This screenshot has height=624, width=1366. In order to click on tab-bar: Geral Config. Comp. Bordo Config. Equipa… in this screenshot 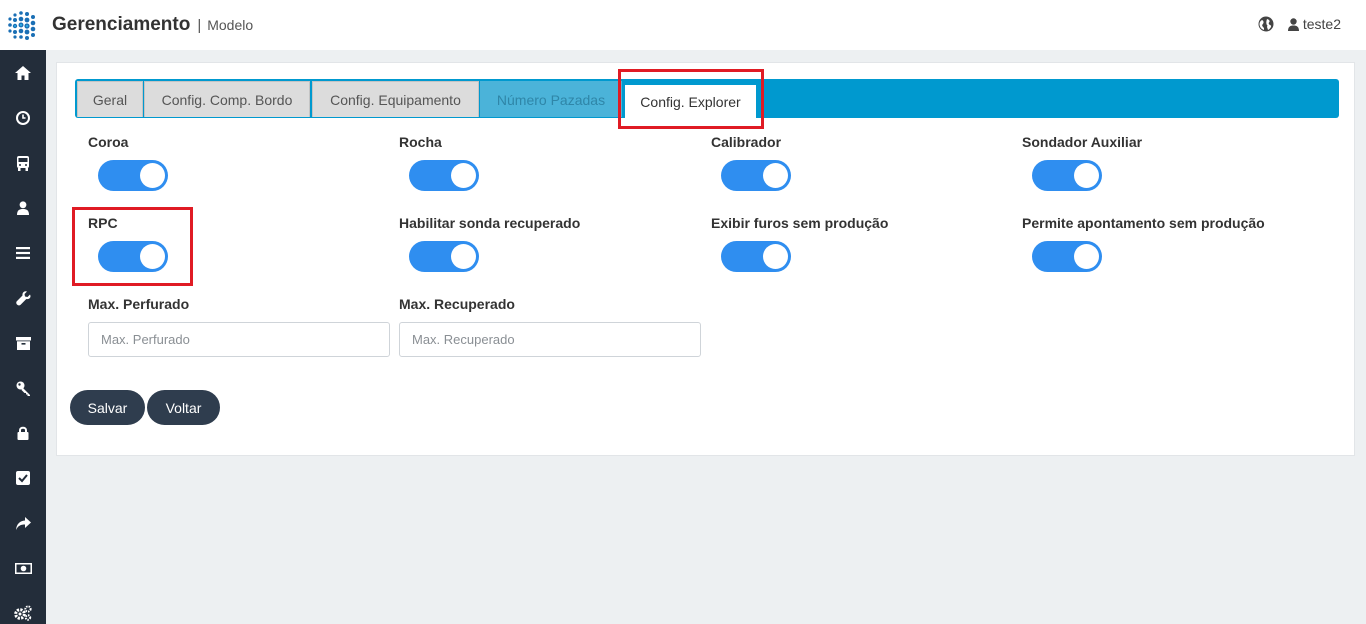, I will do `click(707, 98)`.